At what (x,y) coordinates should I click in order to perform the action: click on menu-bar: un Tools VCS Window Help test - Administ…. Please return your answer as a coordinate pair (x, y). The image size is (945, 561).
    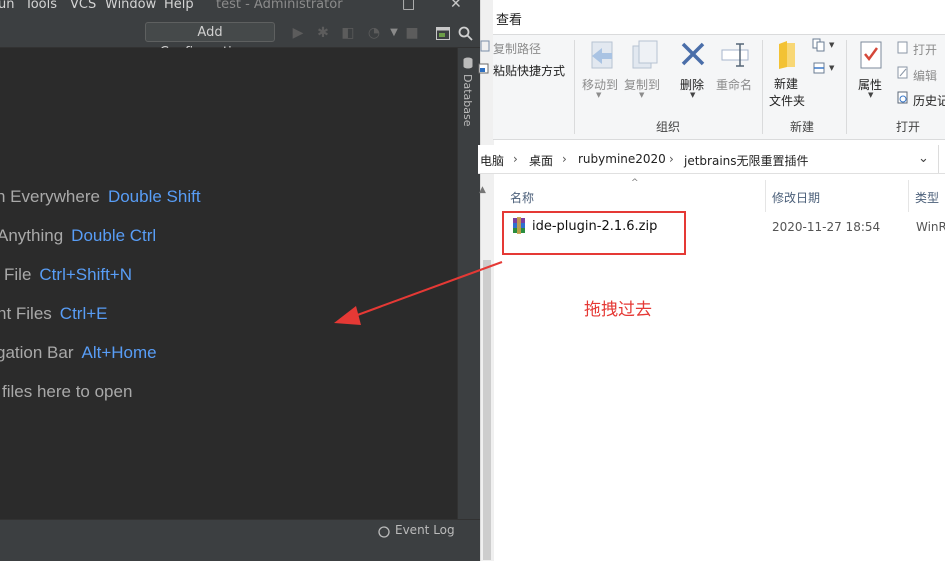
    Looking at the image, I should click on (240, 10).